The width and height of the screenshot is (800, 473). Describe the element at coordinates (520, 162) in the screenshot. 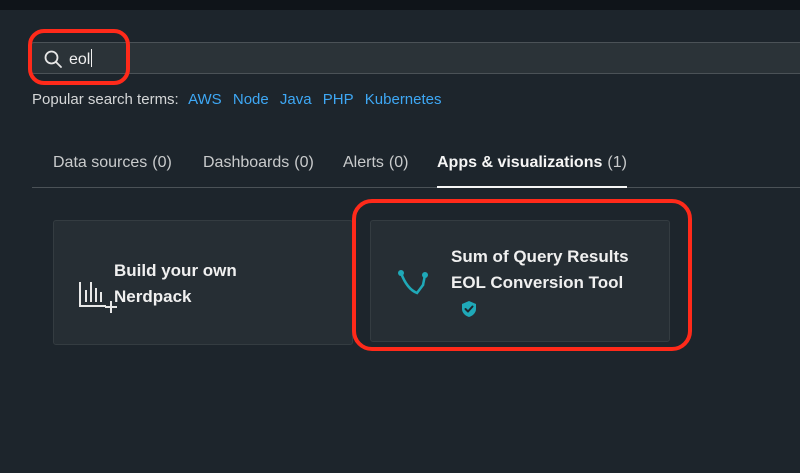

I see `tab-label: Apps & visualizations` at that location.